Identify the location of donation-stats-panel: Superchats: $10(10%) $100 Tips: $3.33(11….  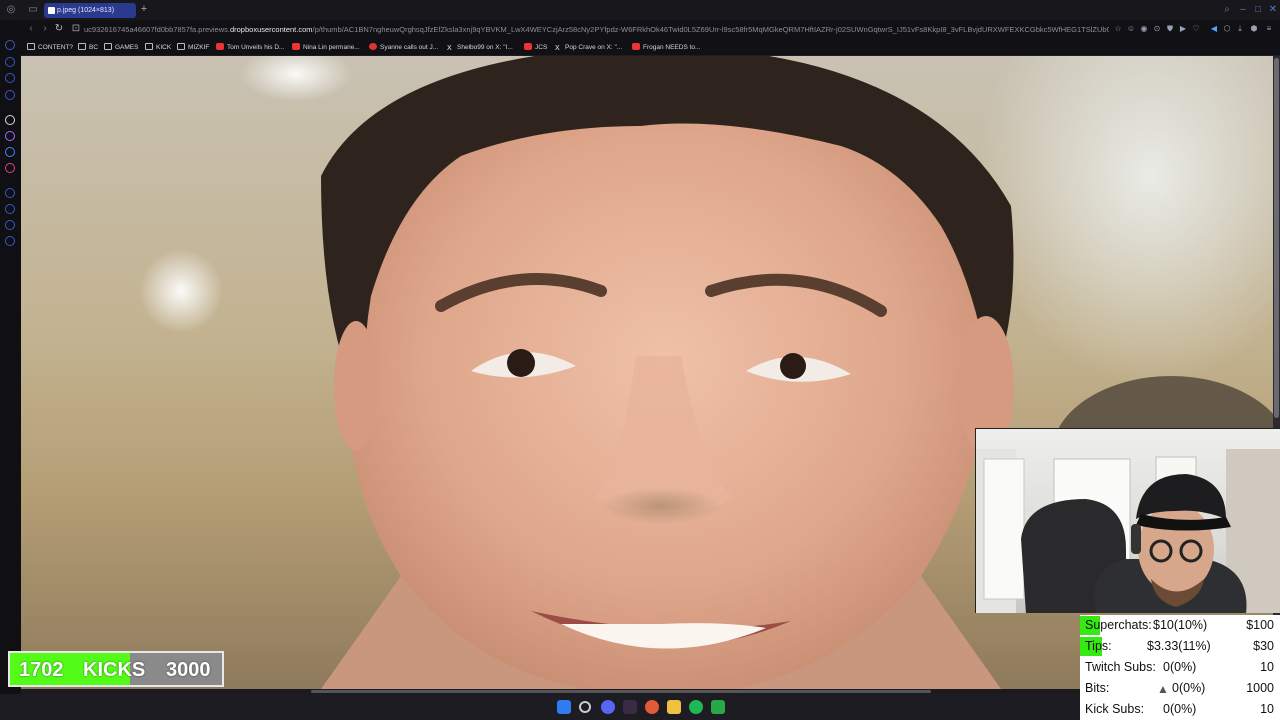
(1180, 667).